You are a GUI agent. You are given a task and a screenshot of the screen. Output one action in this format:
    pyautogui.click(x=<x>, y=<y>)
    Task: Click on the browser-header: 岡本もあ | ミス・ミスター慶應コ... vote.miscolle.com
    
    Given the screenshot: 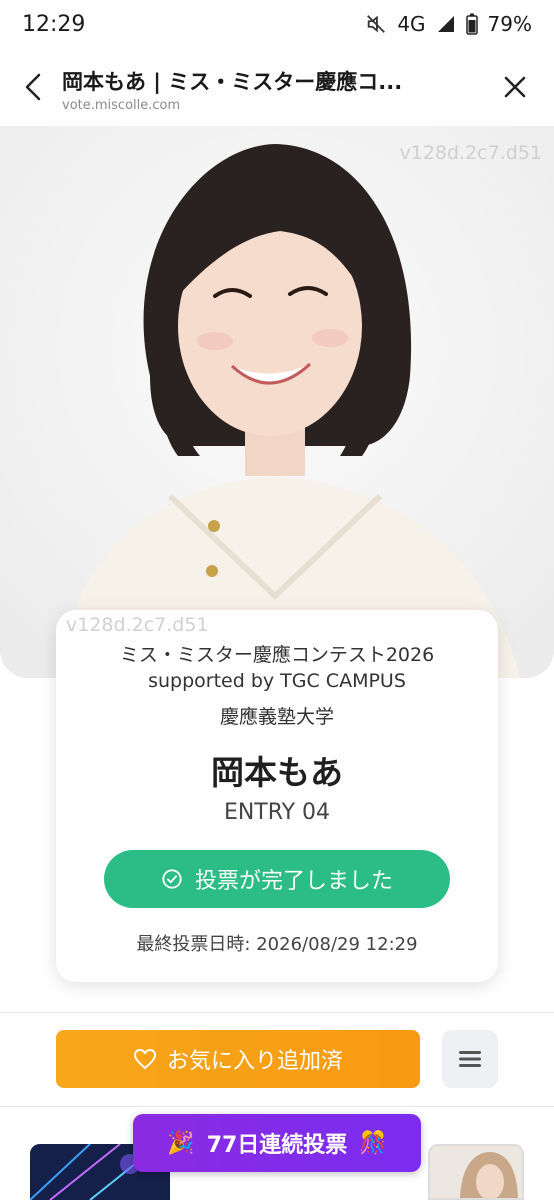 What is the action you would take?
    pyautogui.click(x=277, y=87)
    